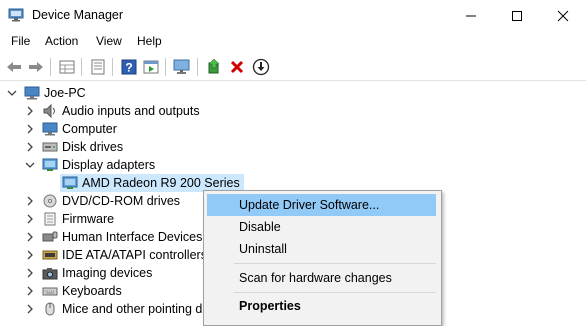  I want to click on tree-item-hid: Human Interface Devices, so click(113, 237).